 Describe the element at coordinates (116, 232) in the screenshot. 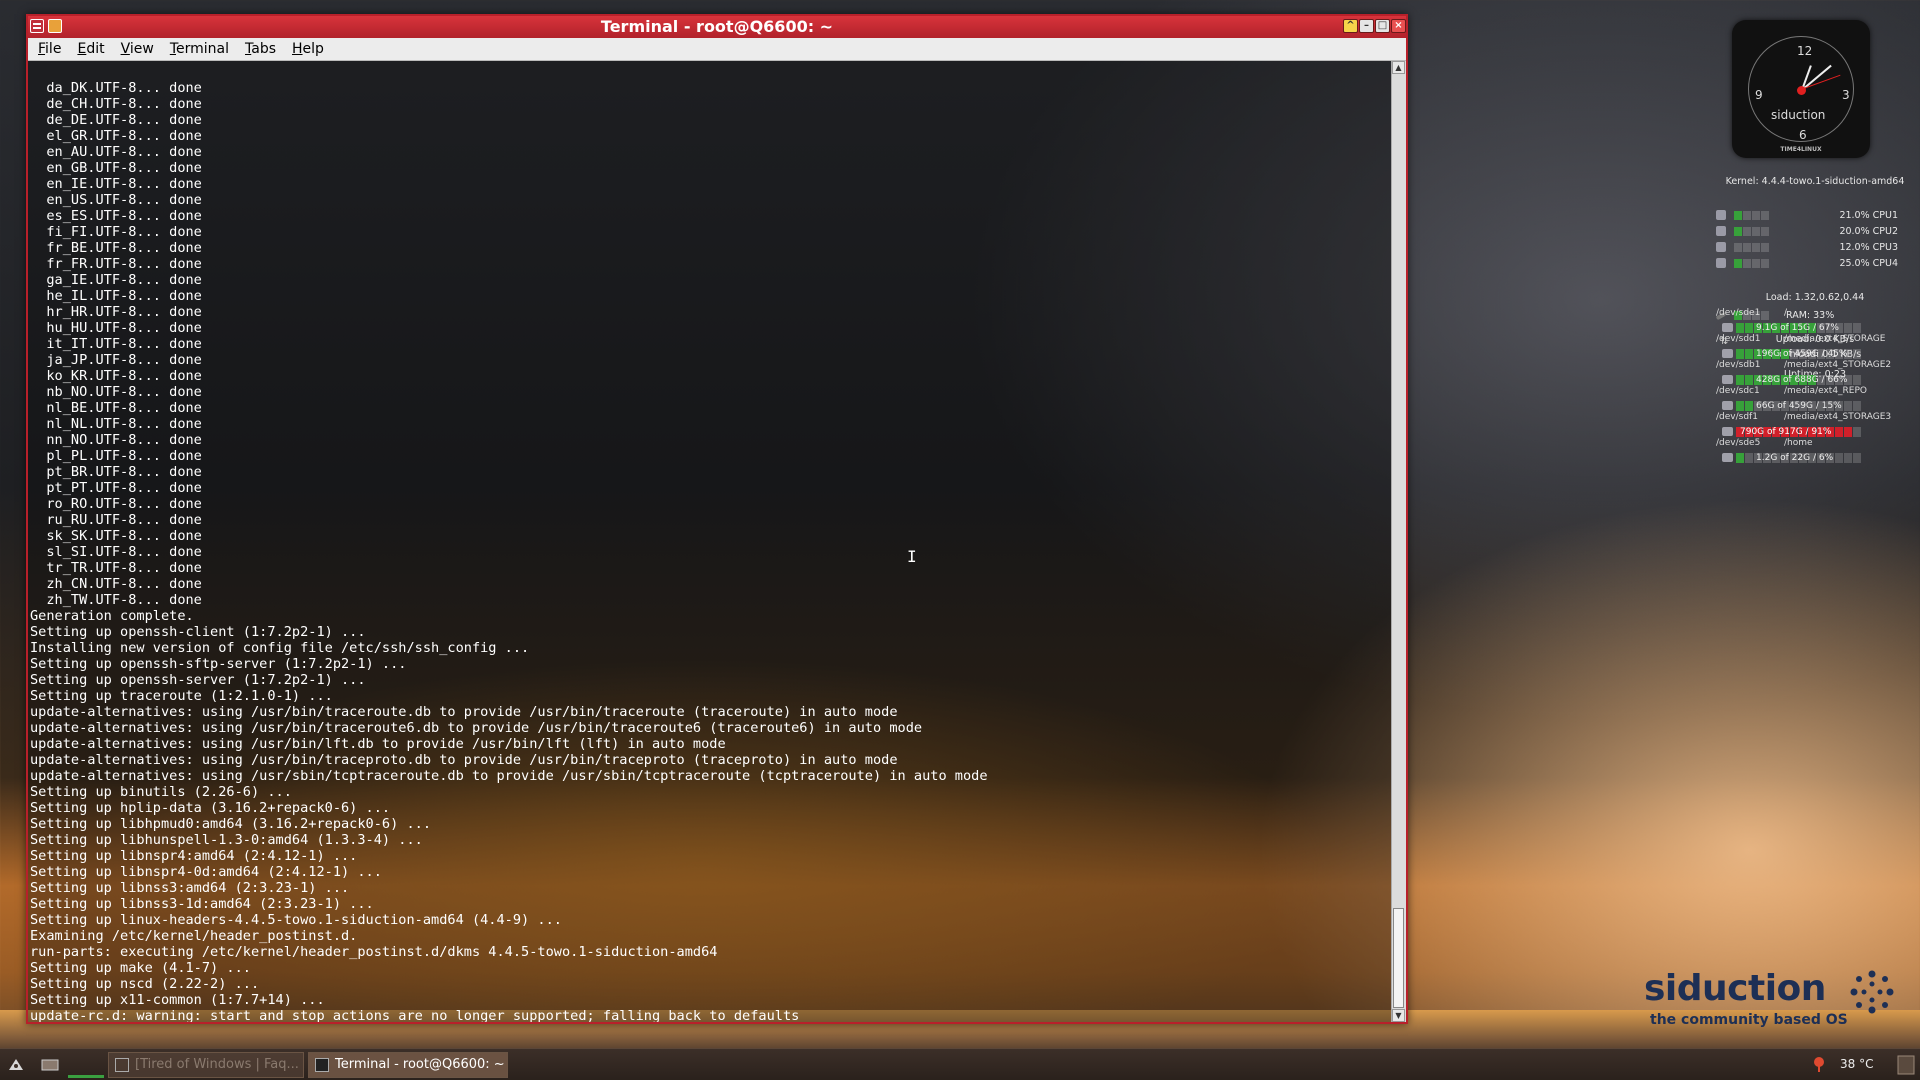

I see `terminal-line: fi_FI.UTF-8... done` at that location.